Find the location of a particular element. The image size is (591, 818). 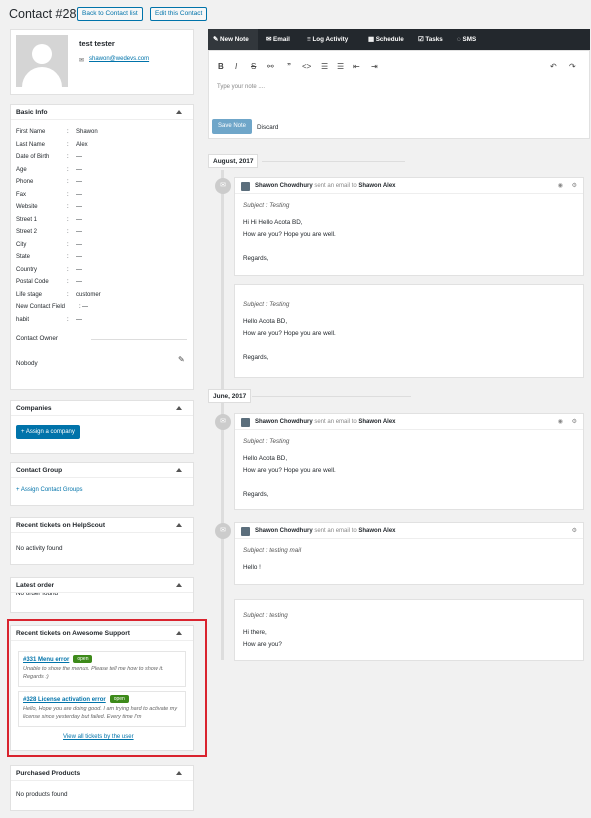

indent-icon: ⇥ is located at coordinates (374, 66).